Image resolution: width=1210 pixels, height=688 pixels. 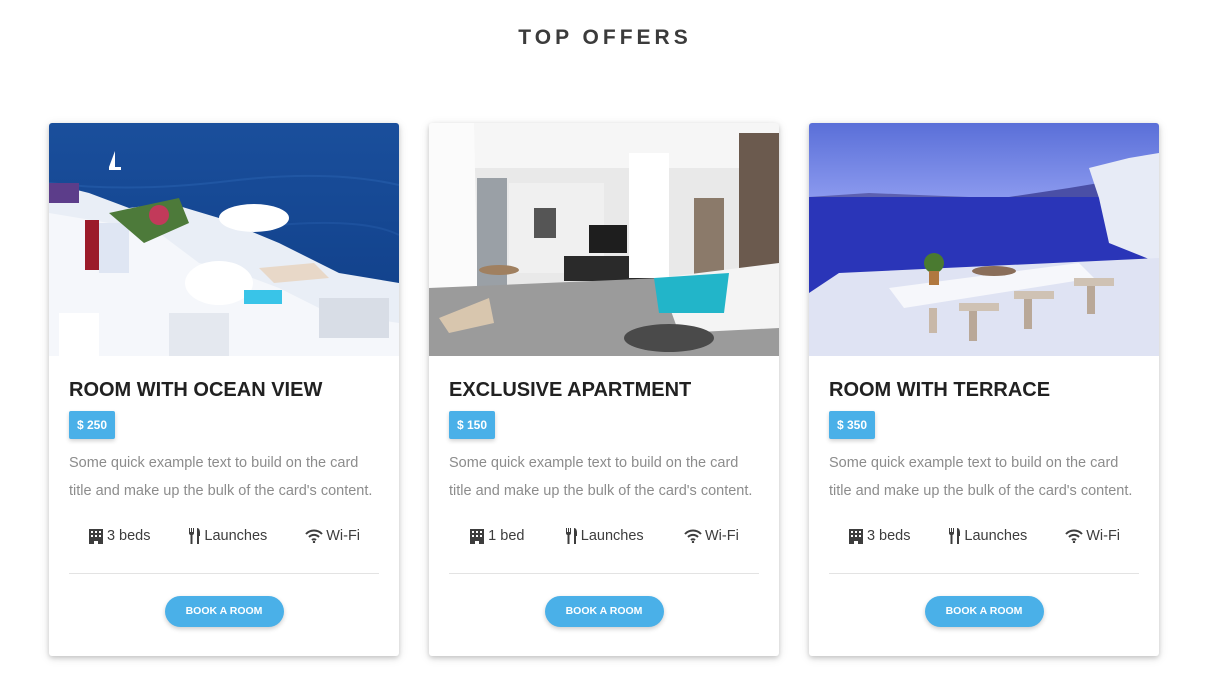 What do you see at coordinates (506, 536) in the screenshot?
I see `amenity-label: 1 bed` at bounding box center [506, 536].